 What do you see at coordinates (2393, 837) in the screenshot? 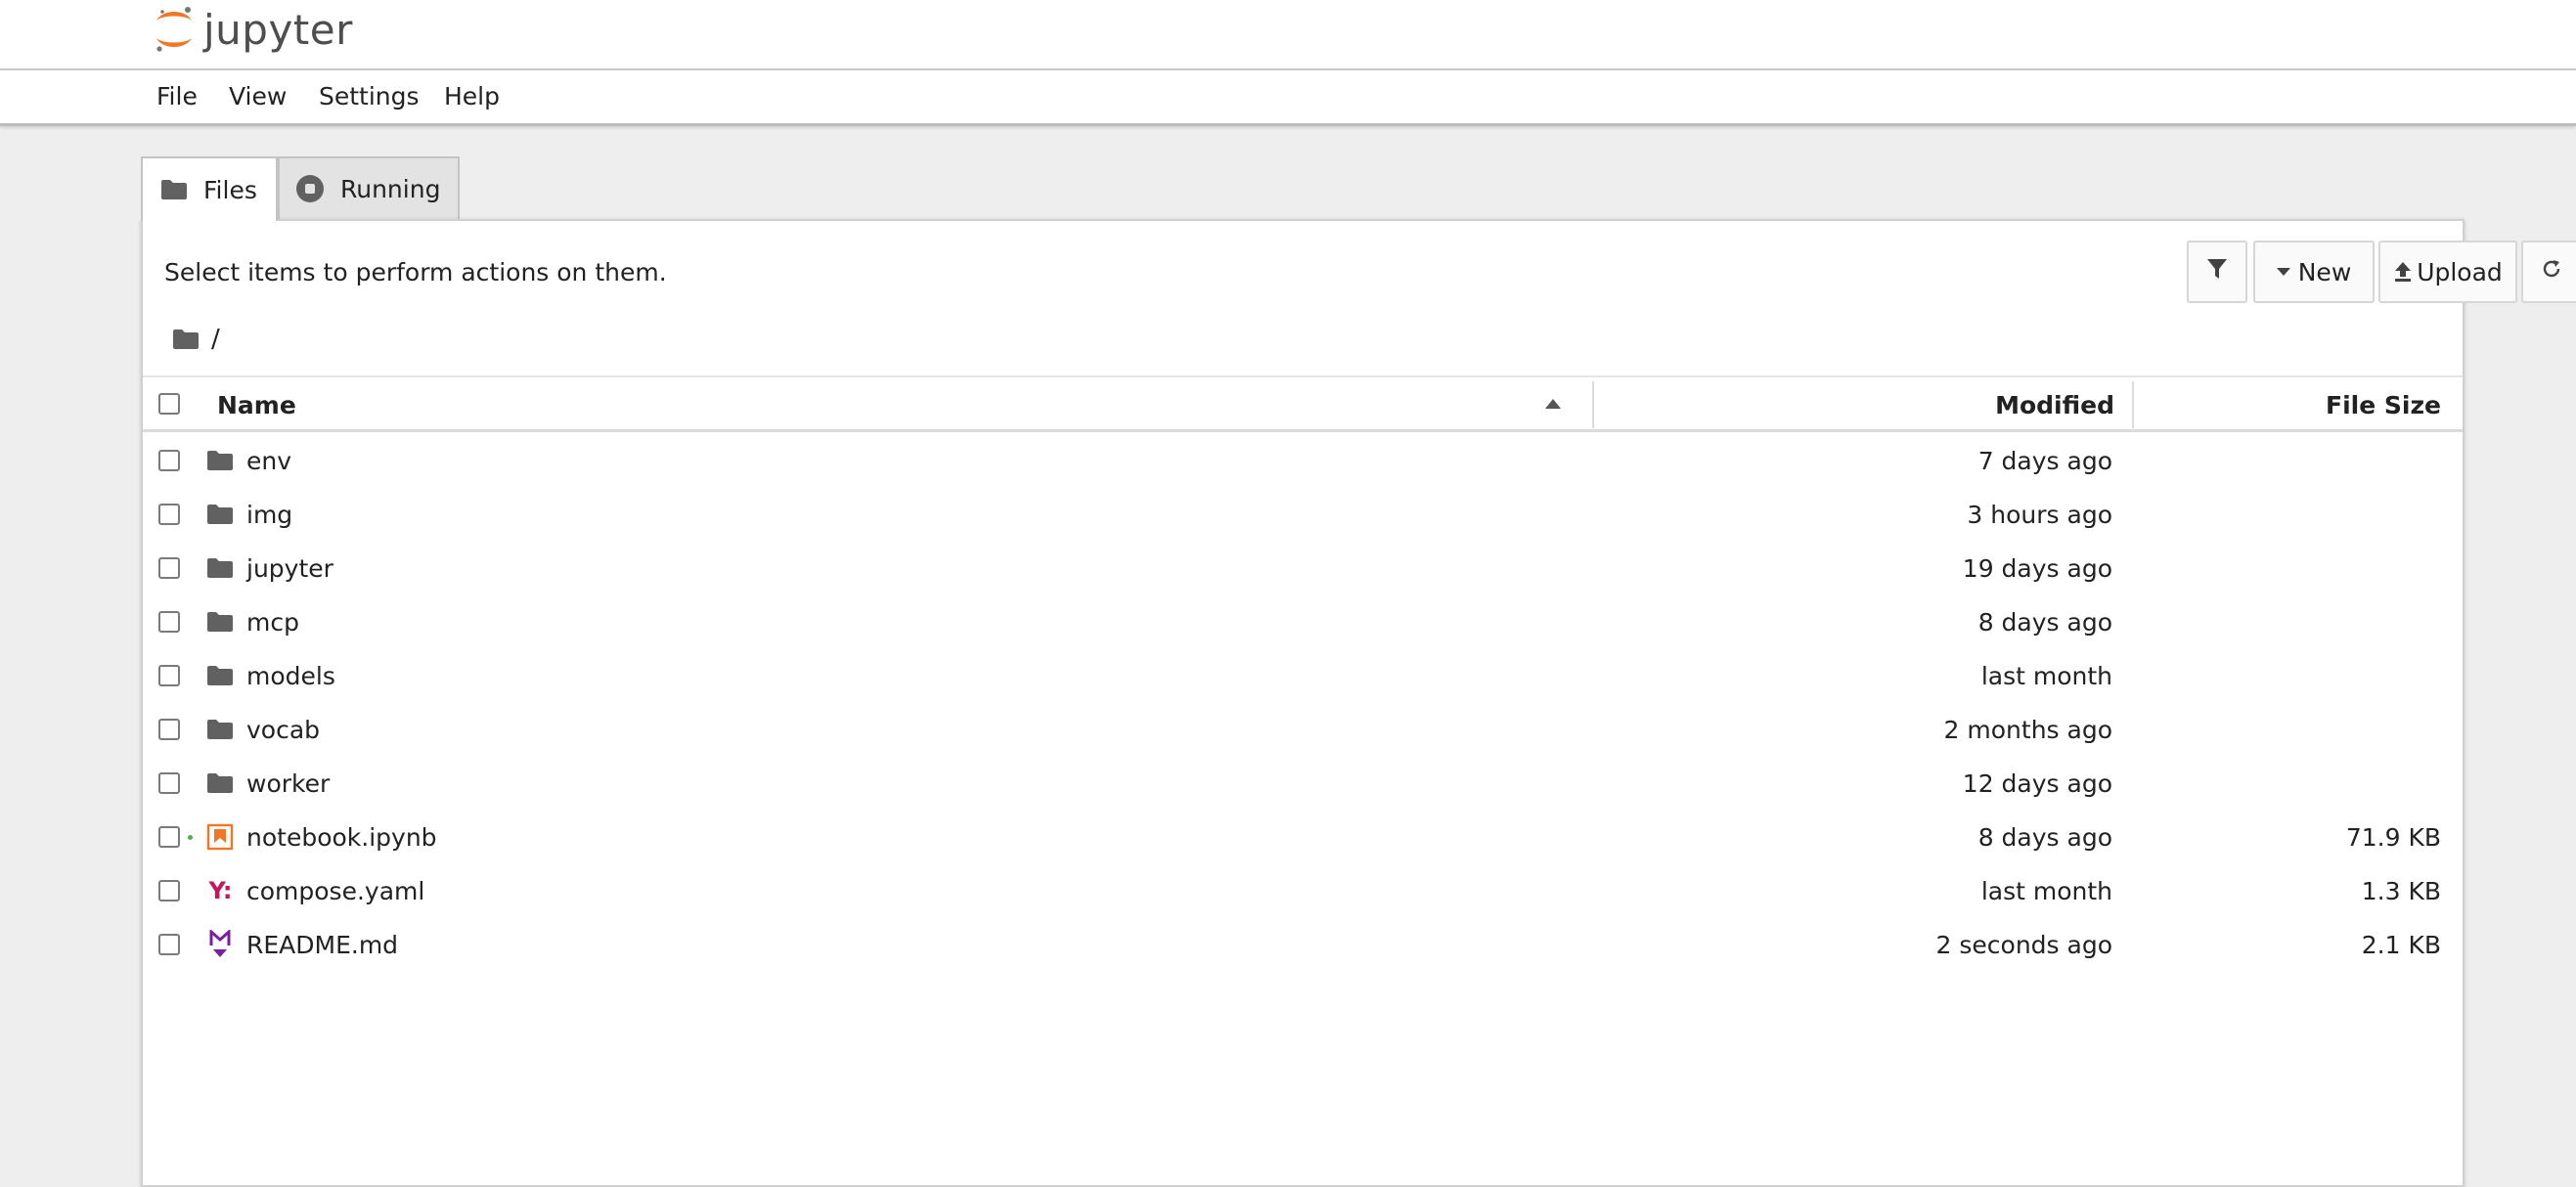
I see `file-size: 71.9 KB` at bounding box center [2393, 837].